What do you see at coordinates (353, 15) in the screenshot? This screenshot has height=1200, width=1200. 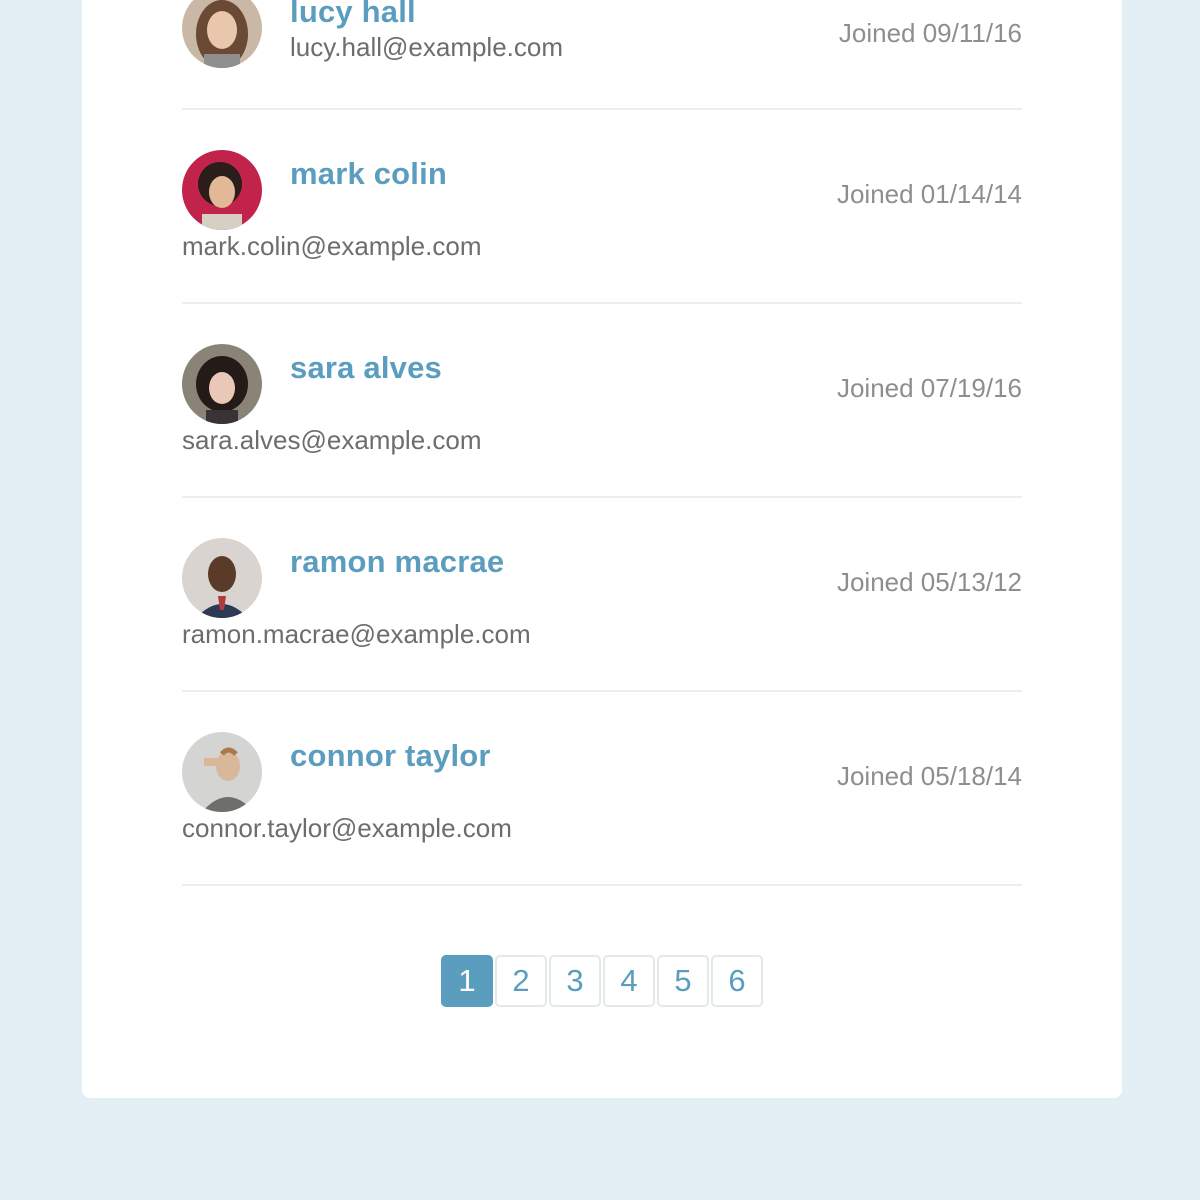 I see `user-name: lucy hall` at bounding box center [353, 15].